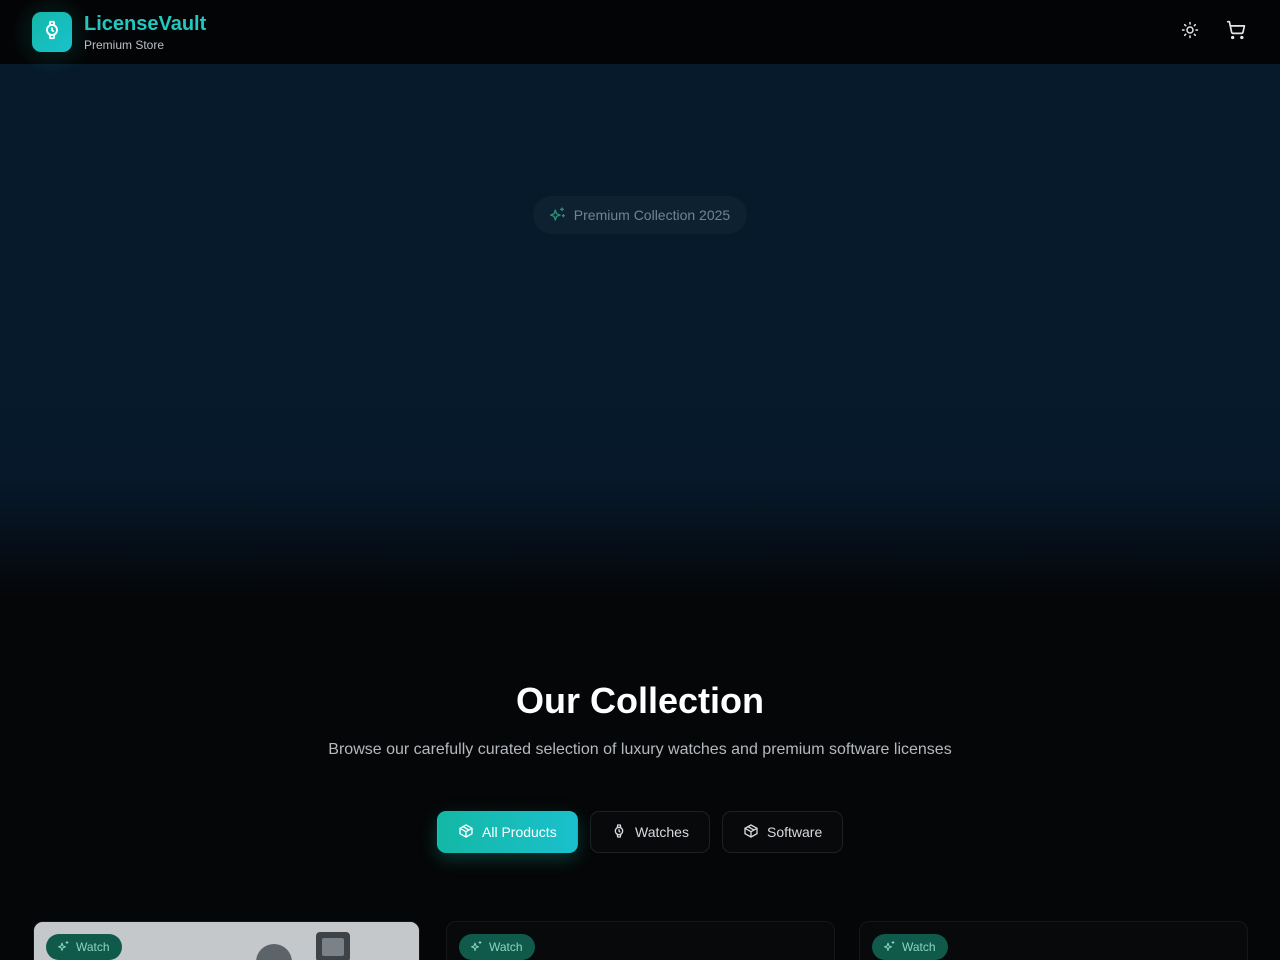 The width and height of the screenshot is (1280, 960). I want to click on hero-badge-label: Premium Collection 2025, so click(652, 215).